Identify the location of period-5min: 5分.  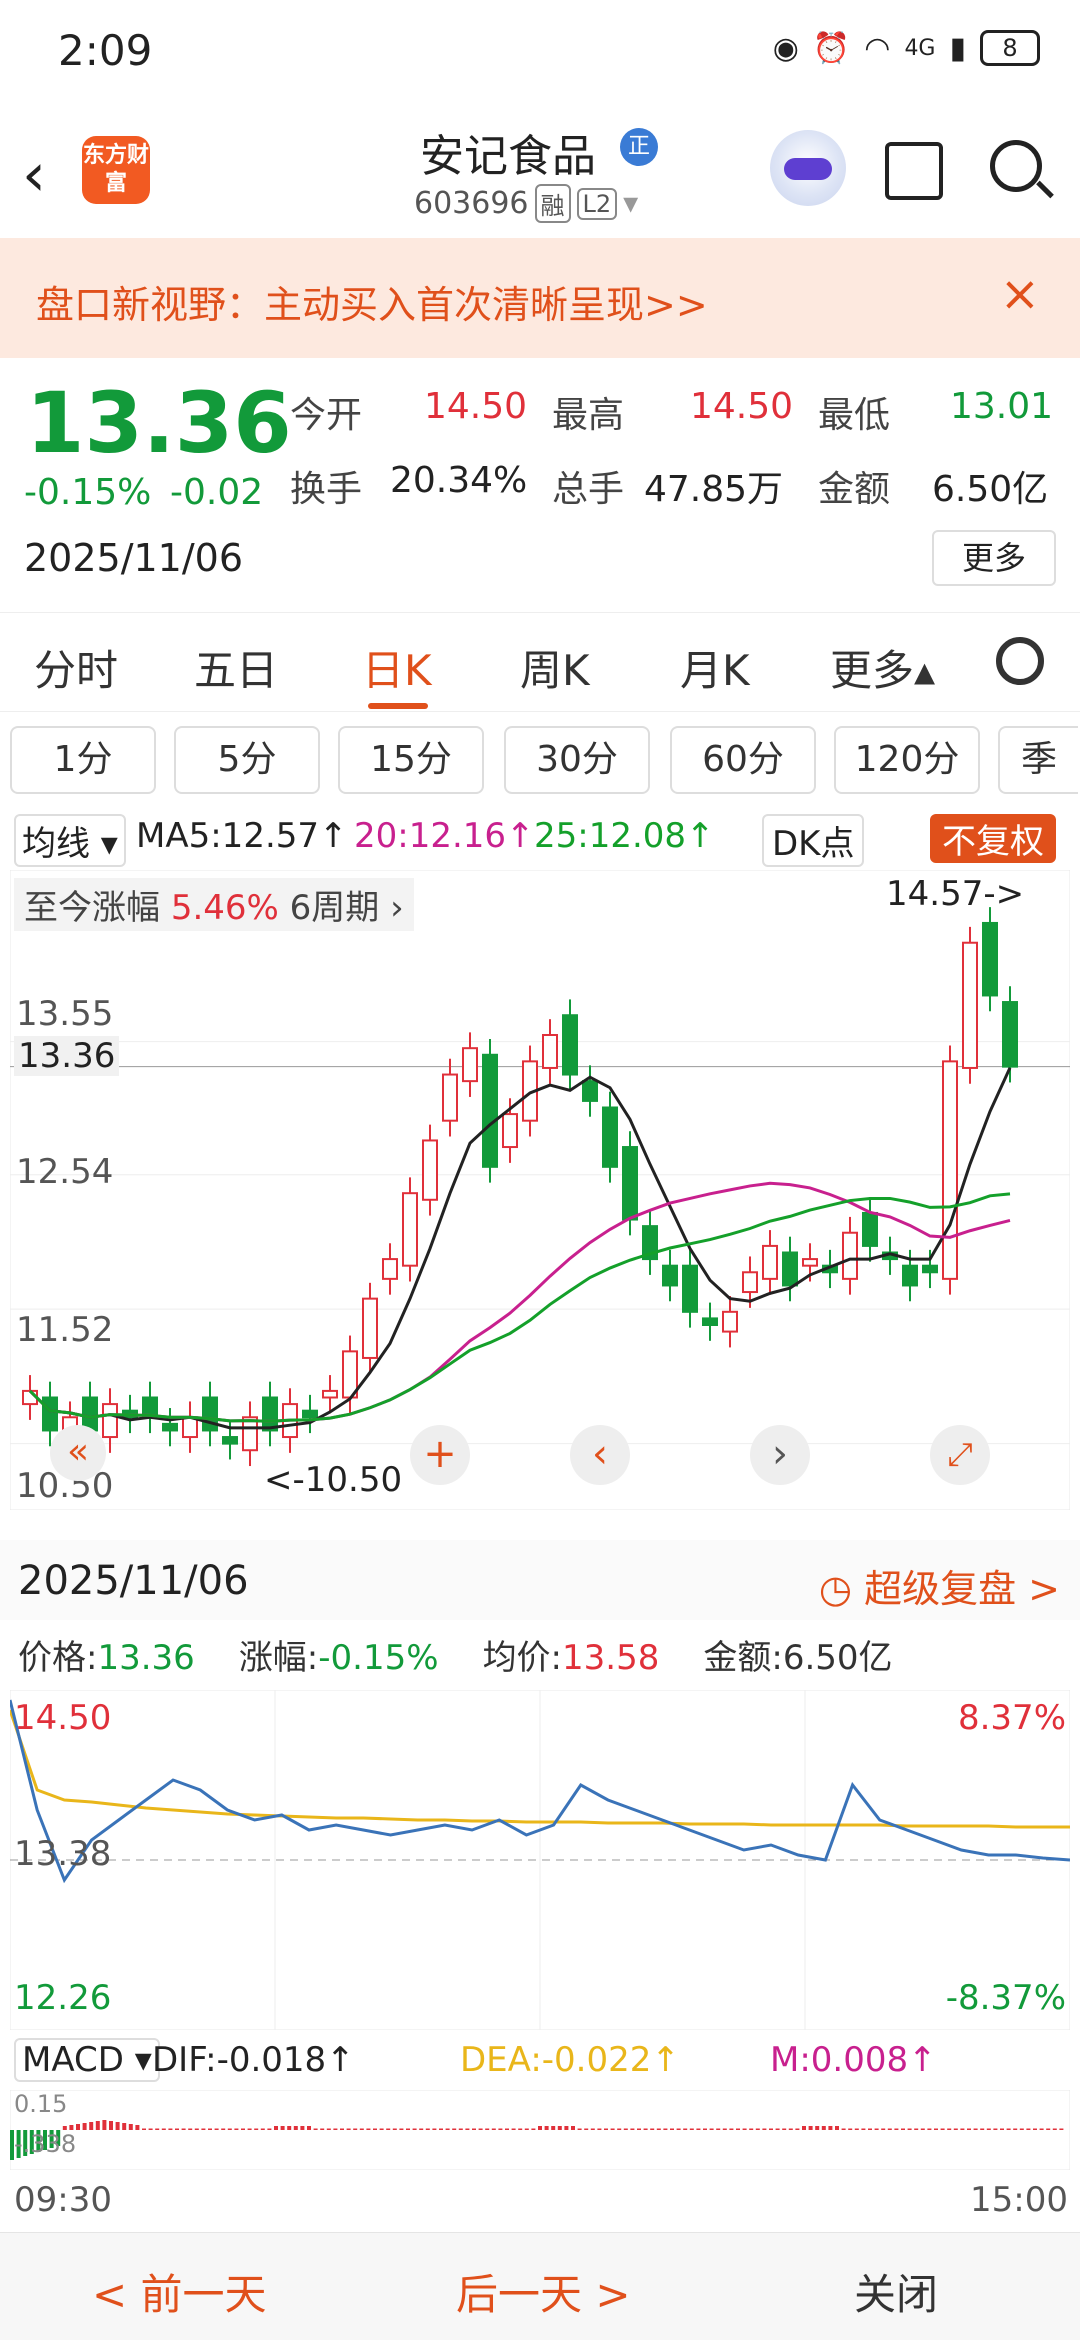
(247, 760).